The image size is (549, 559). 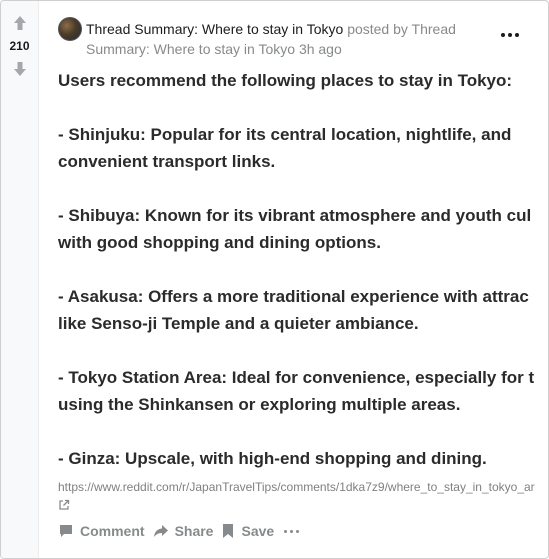 I want to click on posted-by-label: posted by, so click(x=377, y=29).